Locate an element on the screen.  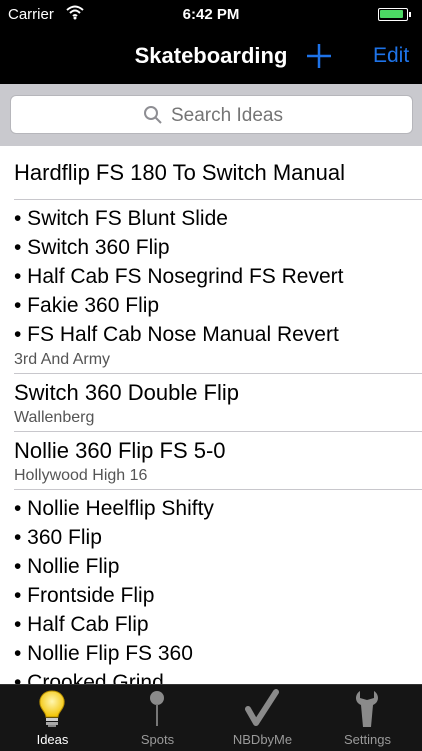
plus-icon is located at coordinates (319, 55).